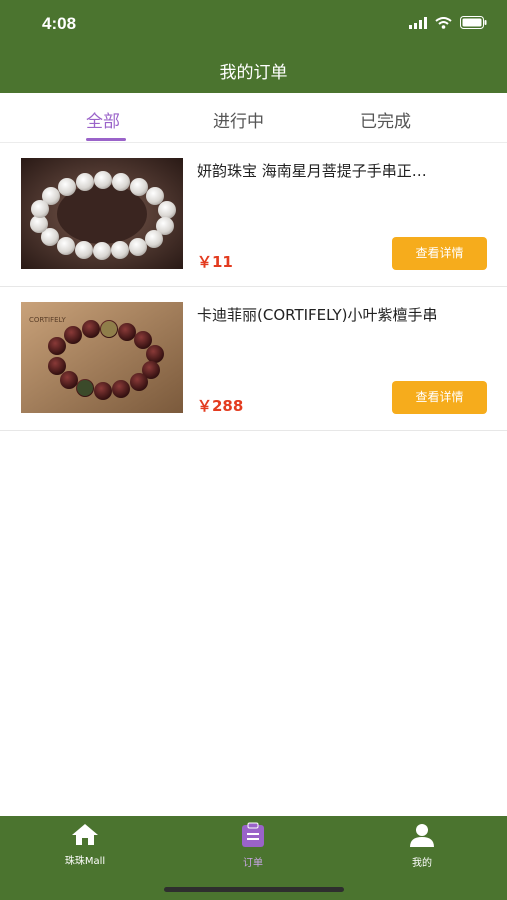  I want to click on tab-completed: 已完成, so click(385, 119).